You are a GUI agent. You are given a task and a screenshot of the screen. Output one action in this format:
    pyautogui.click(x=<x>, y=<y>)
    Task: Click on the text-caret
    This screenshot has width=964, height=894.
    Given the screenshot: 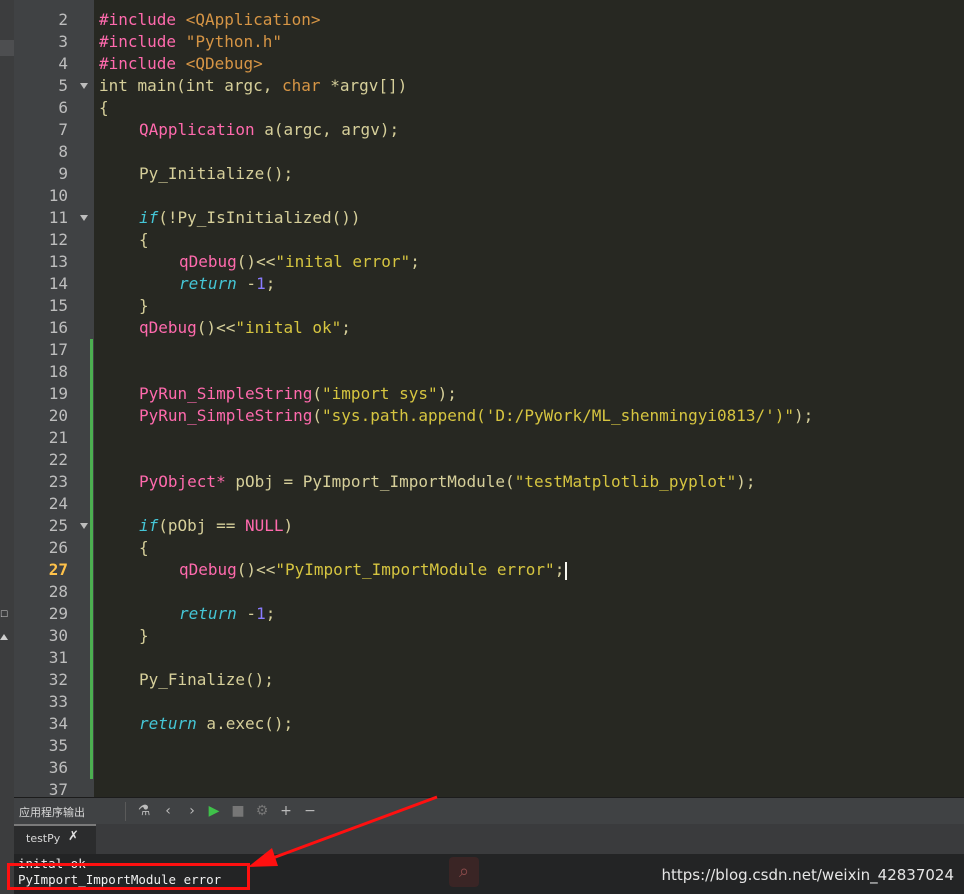 What is the action you would take?
    pyautogui.click(x=566, y=570)
    